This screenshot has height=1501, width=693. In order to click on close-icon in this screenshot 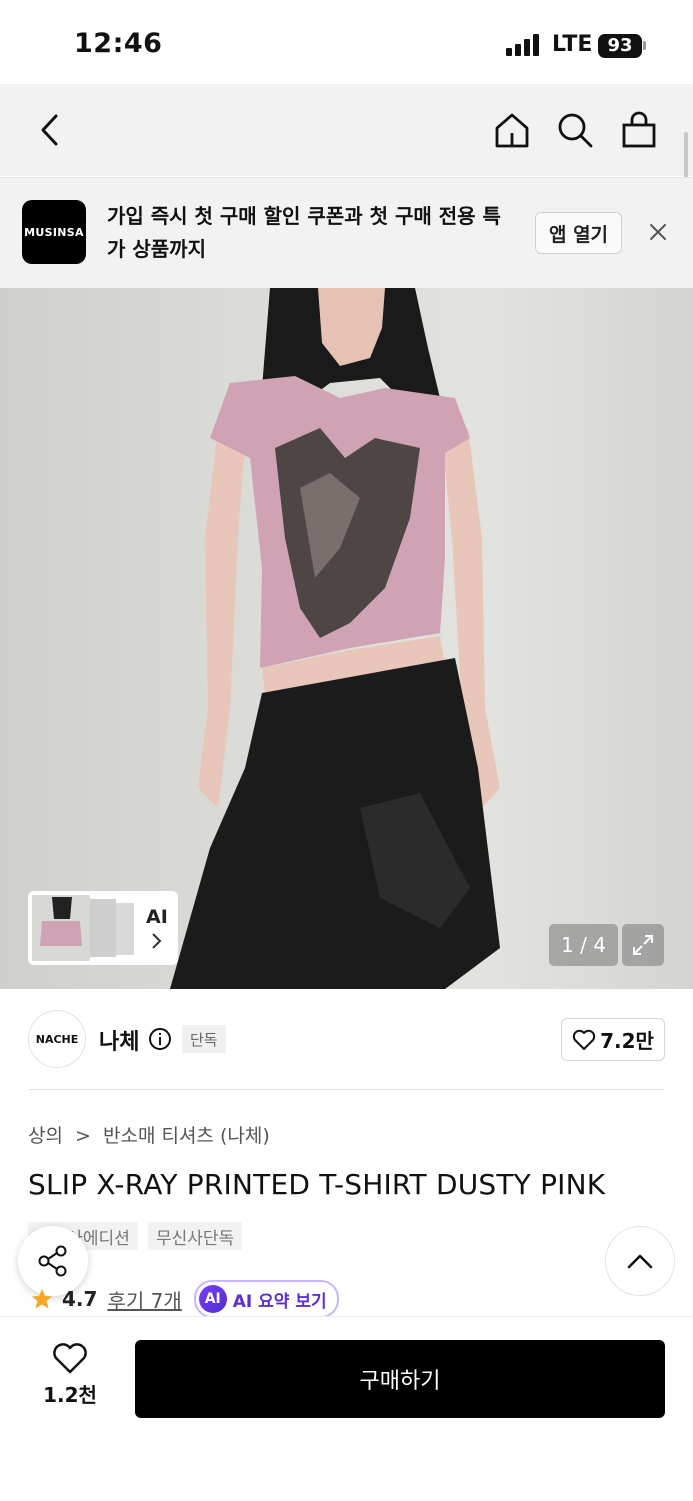, I will do `click(658, 232)`.